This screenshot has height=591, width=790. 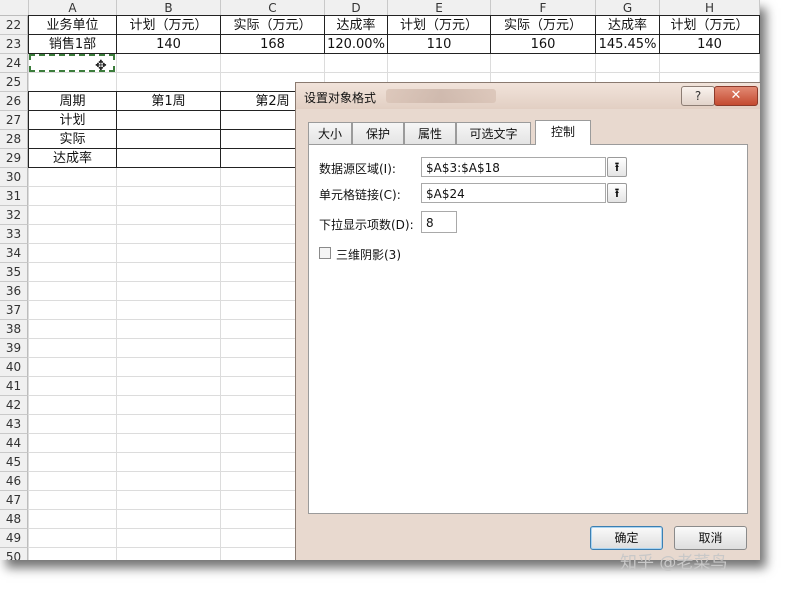 What do you see at coordinates (14, 44) in the screenshot?
I see `row-header-23: 23` at bounding box center [14, 44].